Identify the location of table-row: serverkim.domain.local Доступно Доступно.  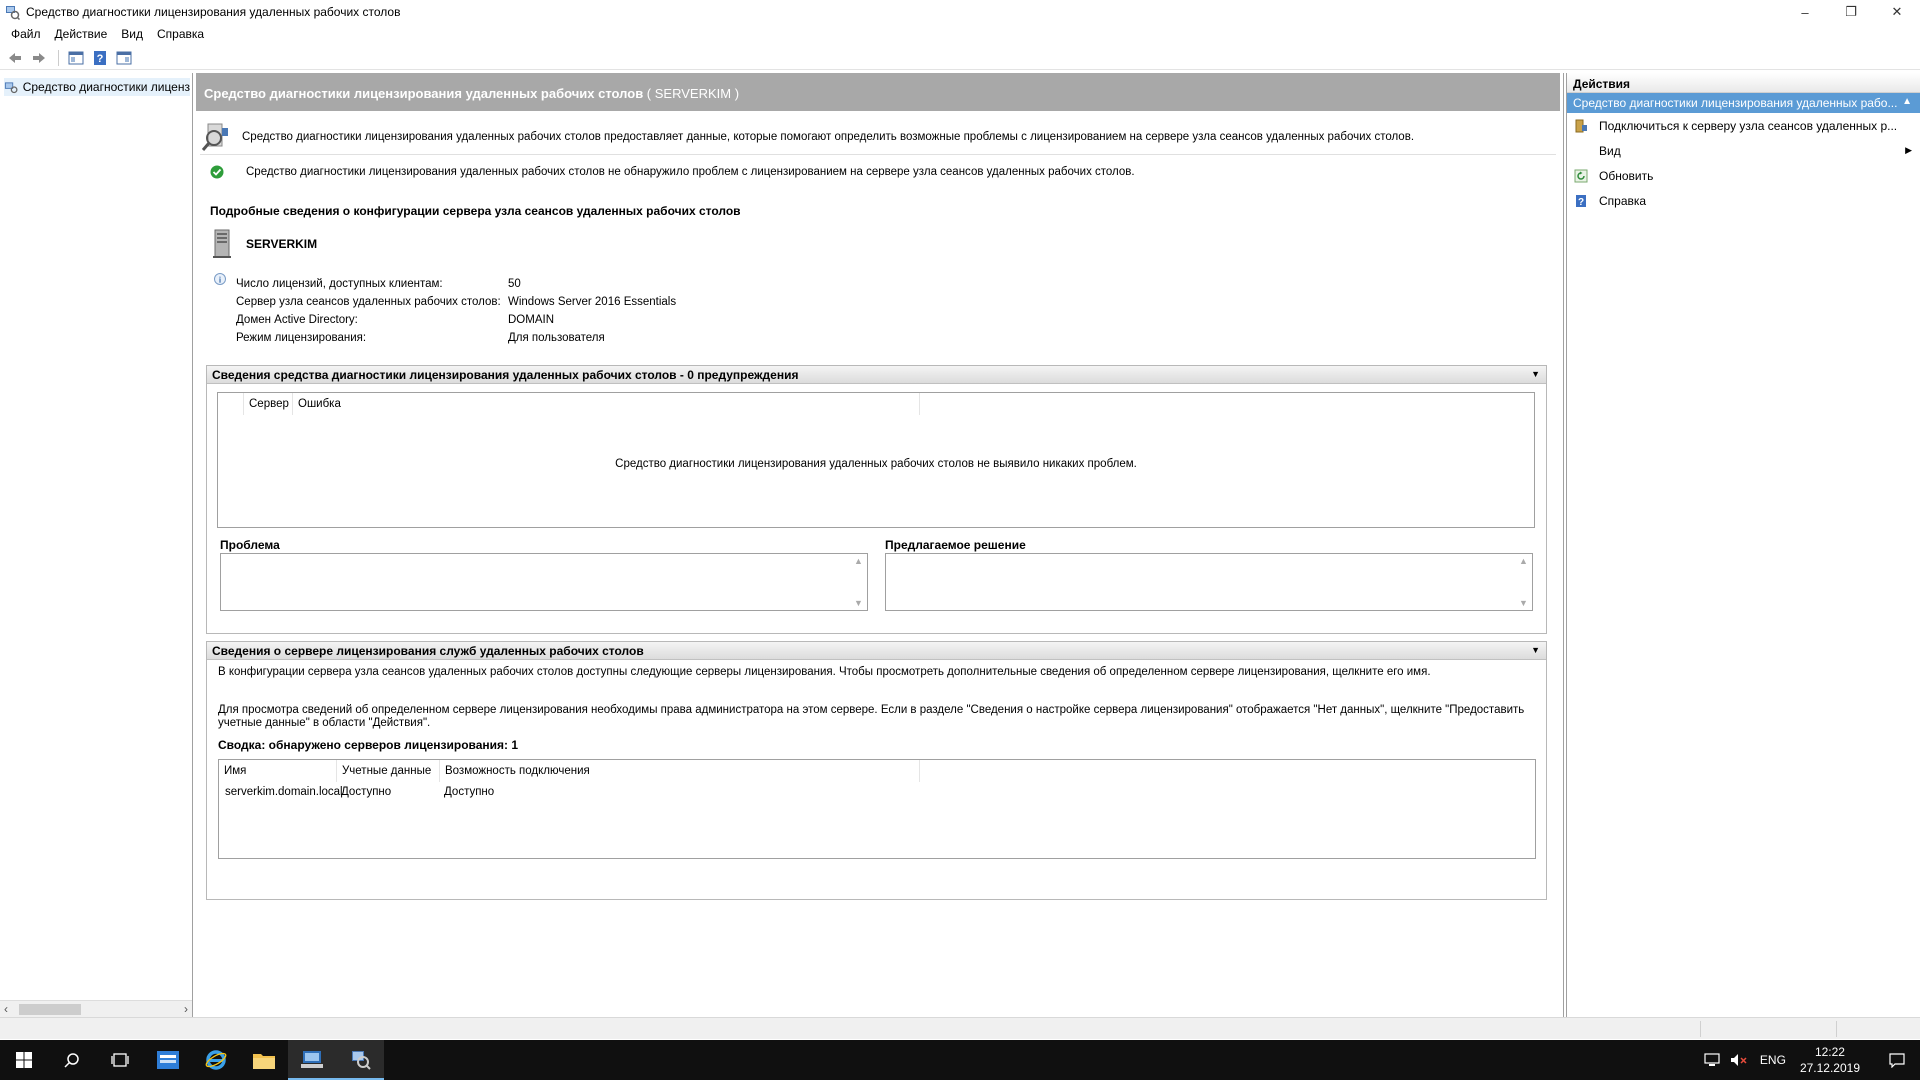
(429, 792).